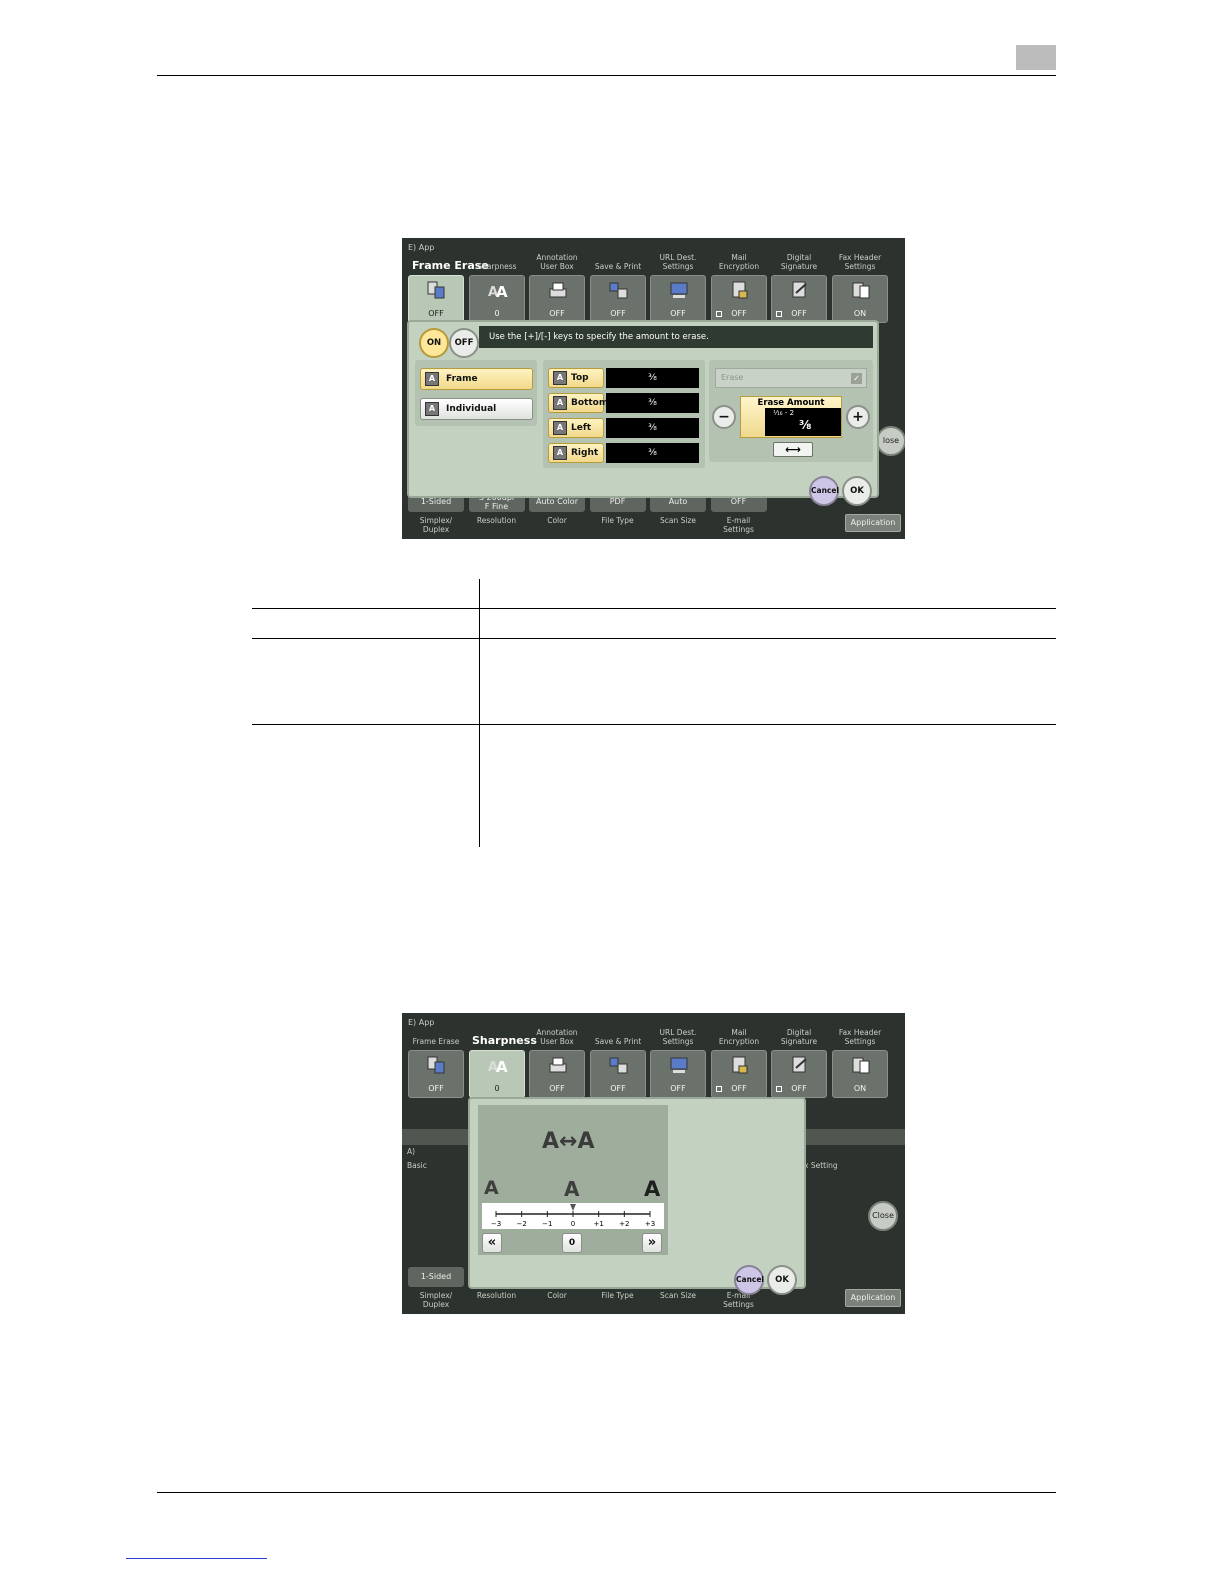 This screenshot has width=1224, height=1584. What do you see at coordinates (618, 290) in the screenshot?
I see `save-print-icon` at bounding box center [618, 290].